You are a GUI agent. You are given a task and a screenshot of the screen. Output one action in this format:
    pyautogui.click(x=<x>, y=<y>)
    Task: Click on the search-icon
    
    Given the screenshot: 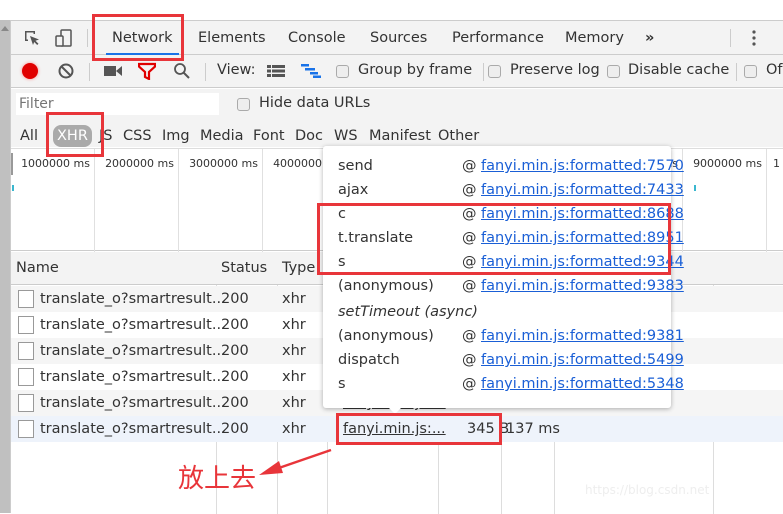 What is the action you would take?
    pyautogui.click(x=182, y=71)
    